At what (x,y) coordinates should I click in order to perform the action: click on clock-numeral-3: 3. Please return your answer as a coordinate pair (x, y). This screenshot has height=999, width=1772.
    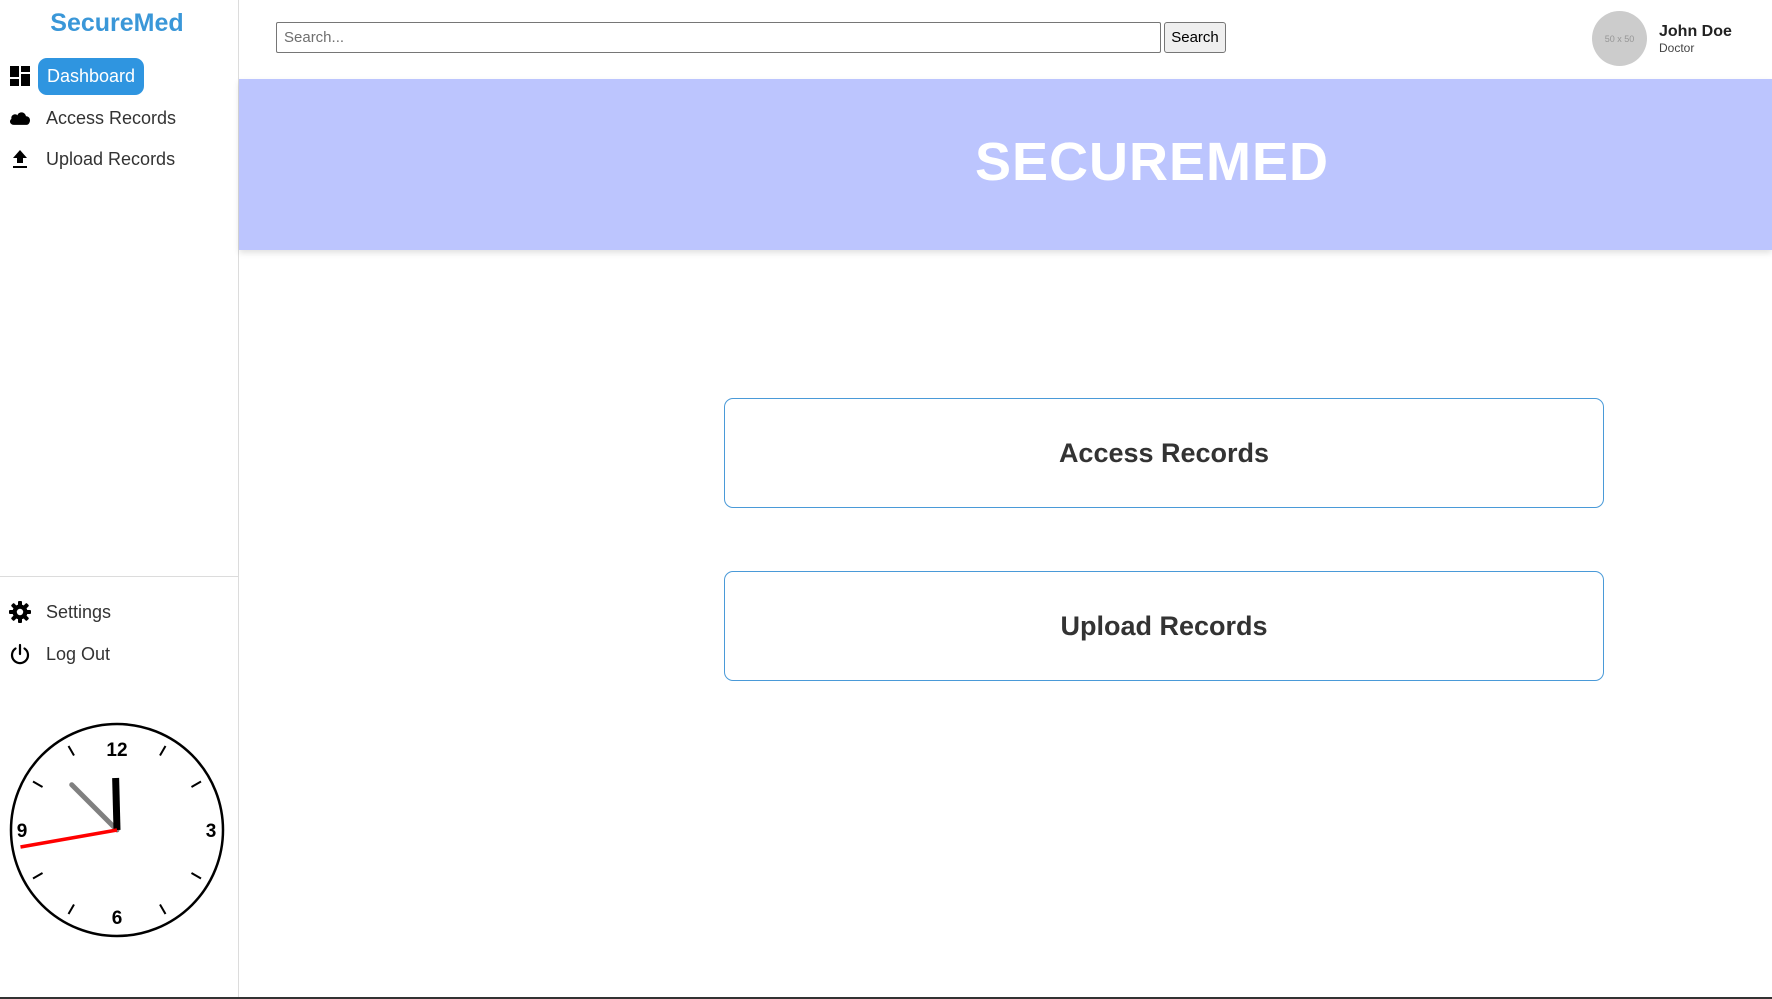
    Looking at the image, I should click on (211, 831).